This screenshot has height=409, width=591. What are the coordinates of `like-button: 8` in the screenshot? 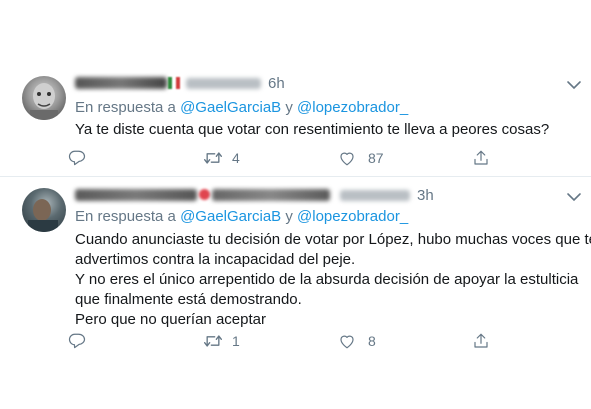 It's located at (357, 341).